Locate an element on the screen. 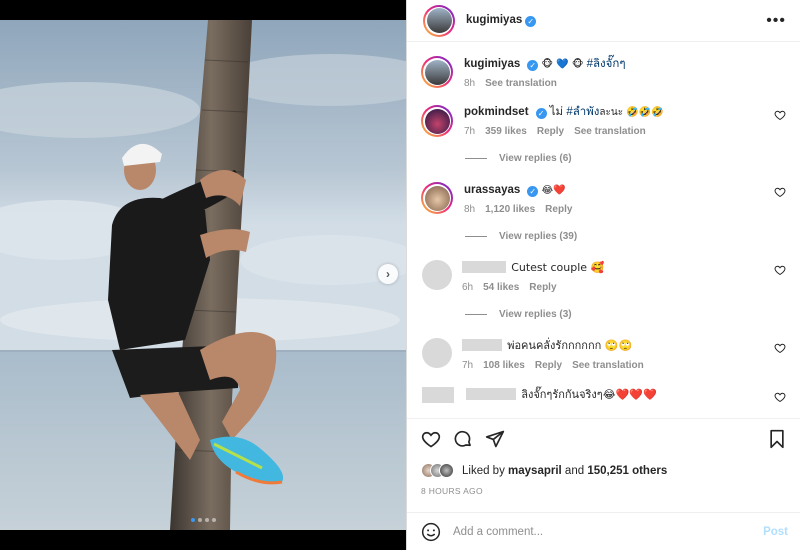 The image size is (800, 550). caption-hashtag: #ลิงจั๊กๆ is located at coordinates (606, 64).